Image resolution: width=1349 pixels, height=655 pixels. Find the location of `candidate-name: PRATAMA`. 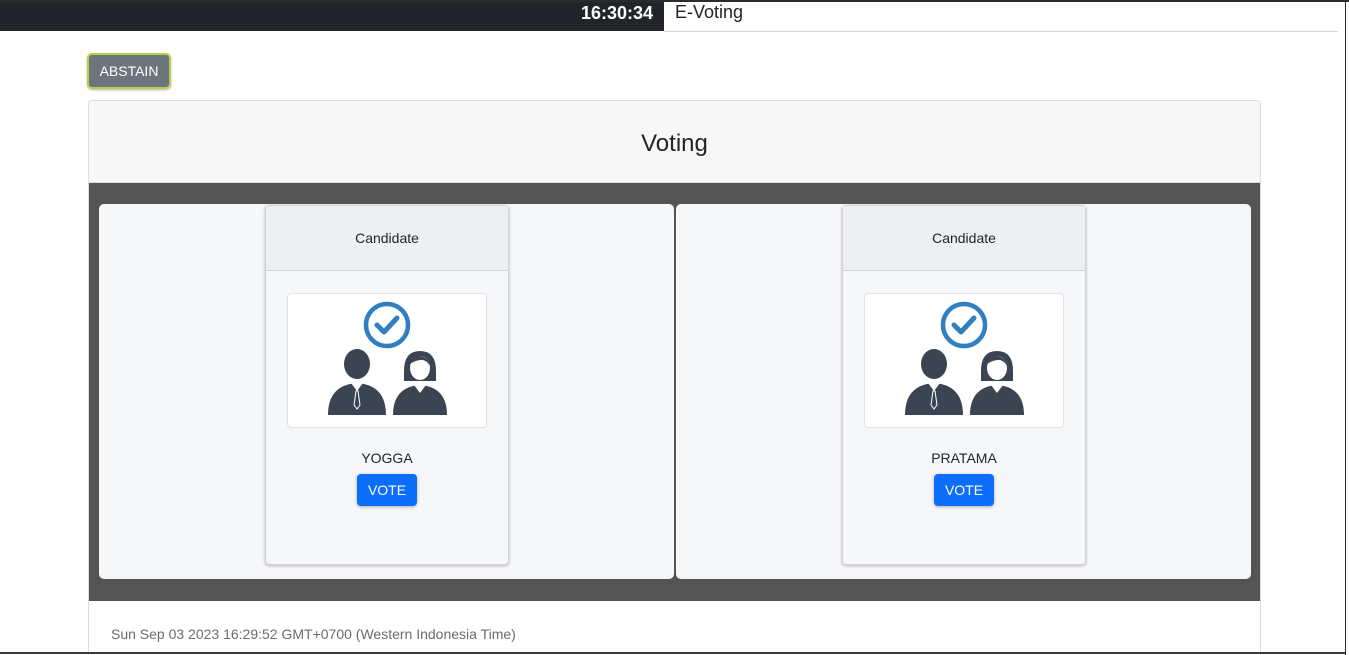

candidate-name: PRATAMA is located at coordinates (964, 458).